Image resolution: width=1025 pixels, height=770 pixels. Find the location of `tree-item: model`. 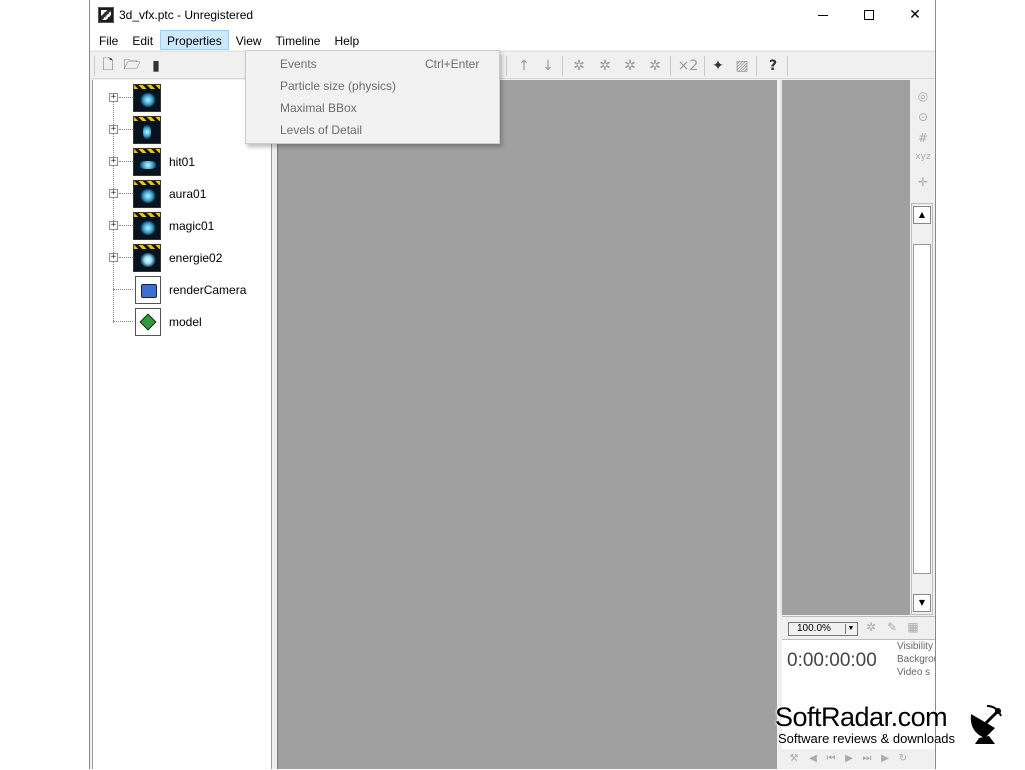

tree-item: model is located at coordinates (183, 322).